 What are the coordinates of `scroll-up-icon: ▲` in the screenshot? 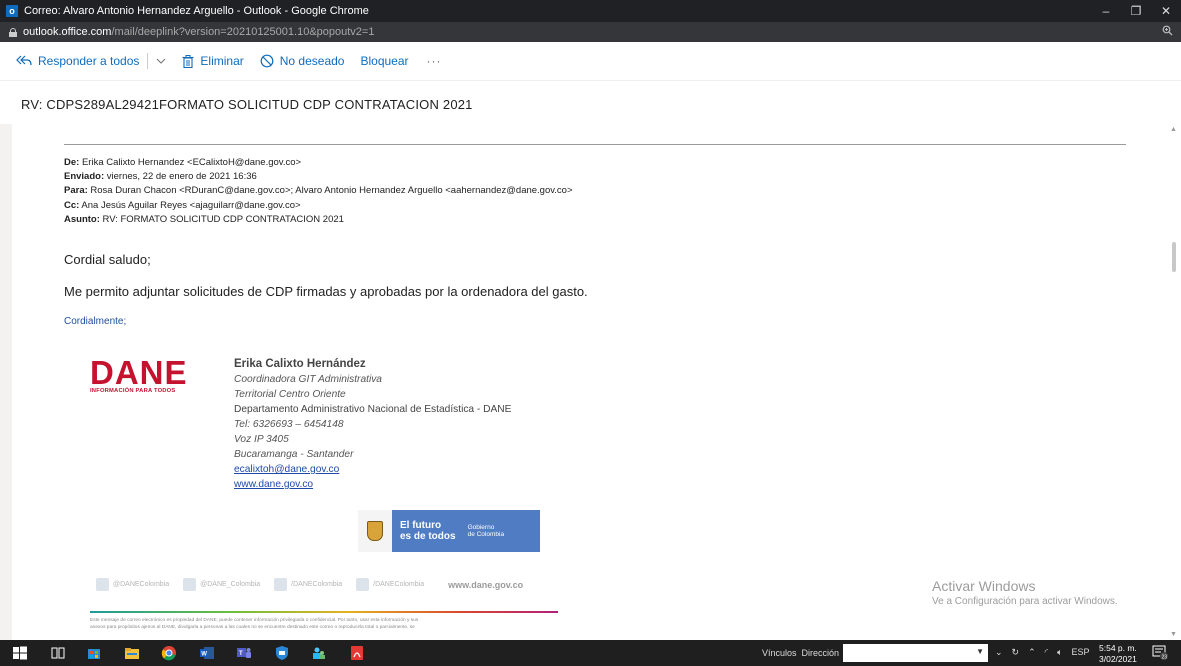 It's located at (1173, 129).